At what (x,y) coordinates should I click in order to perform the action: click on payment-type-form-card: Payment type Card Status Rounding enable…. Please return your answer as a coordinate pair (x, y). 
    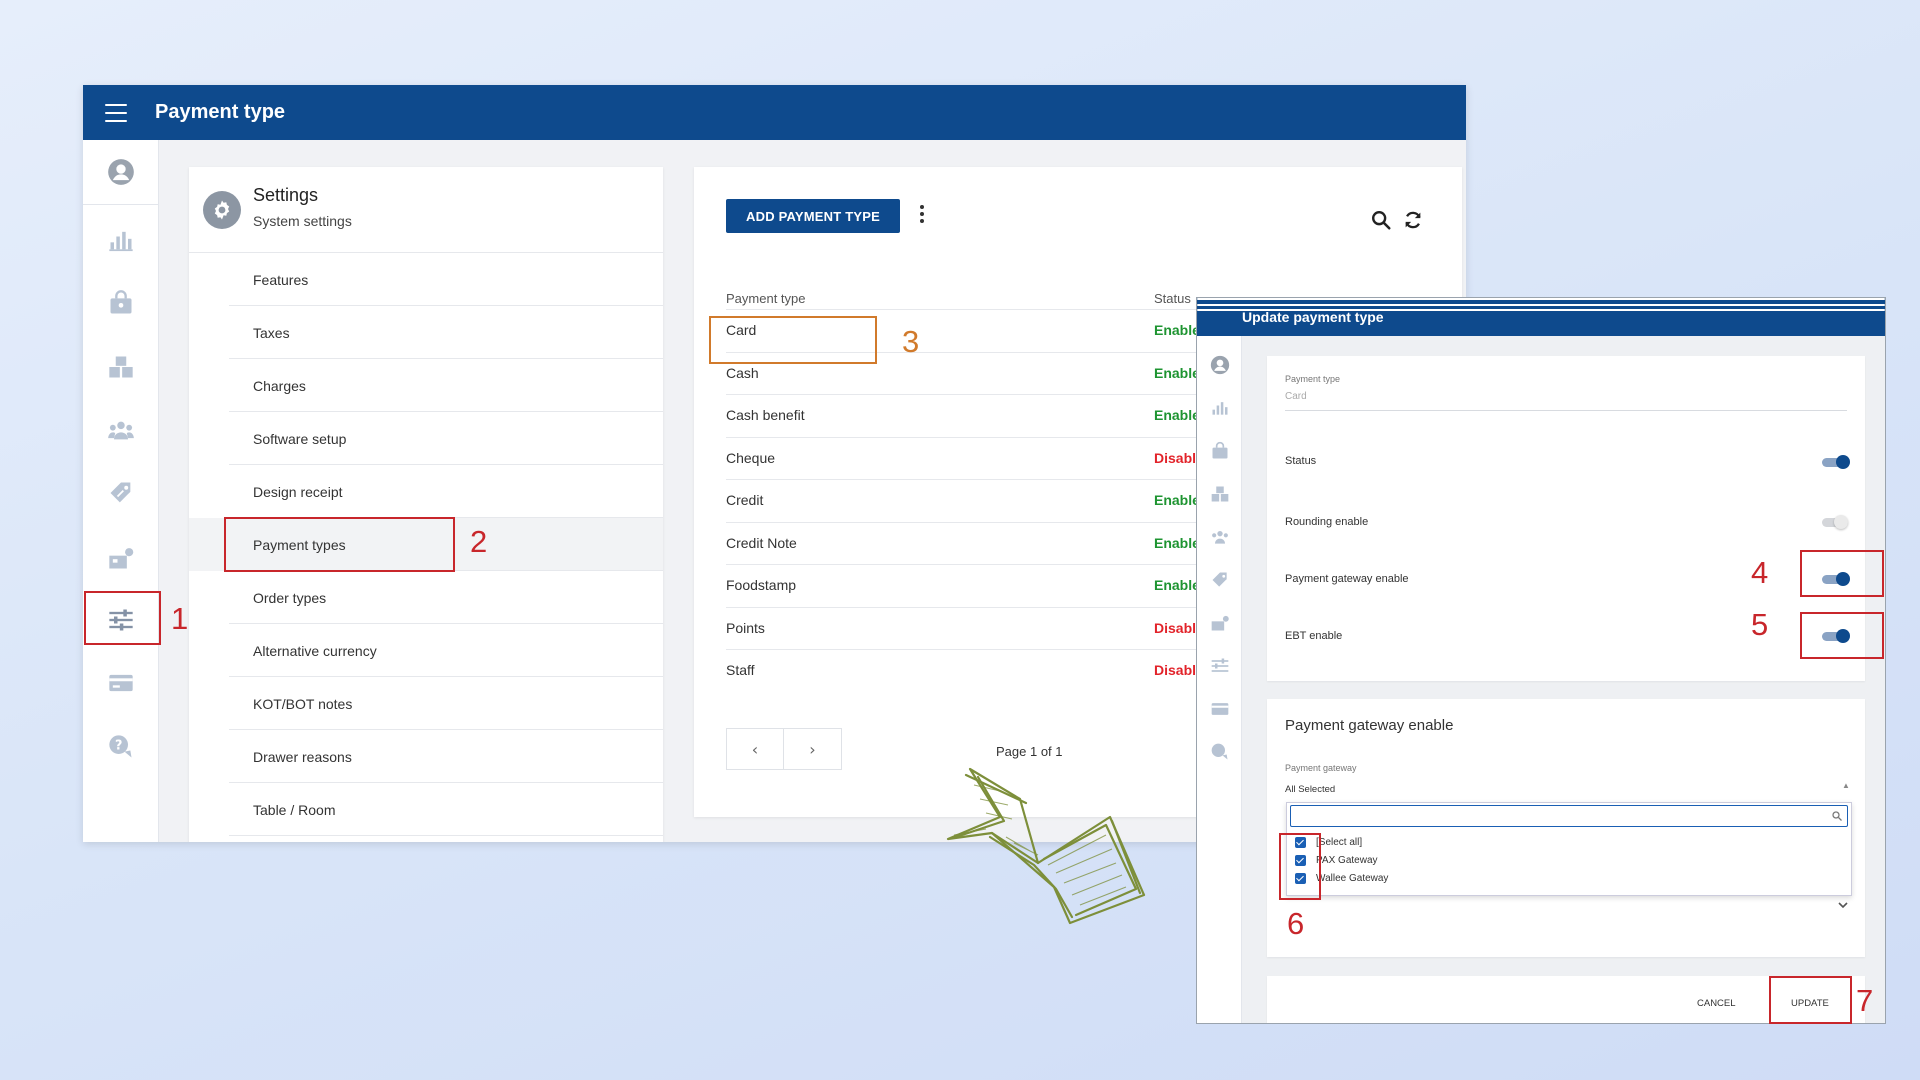
    Looking at the image, I should click on (1566, 518).